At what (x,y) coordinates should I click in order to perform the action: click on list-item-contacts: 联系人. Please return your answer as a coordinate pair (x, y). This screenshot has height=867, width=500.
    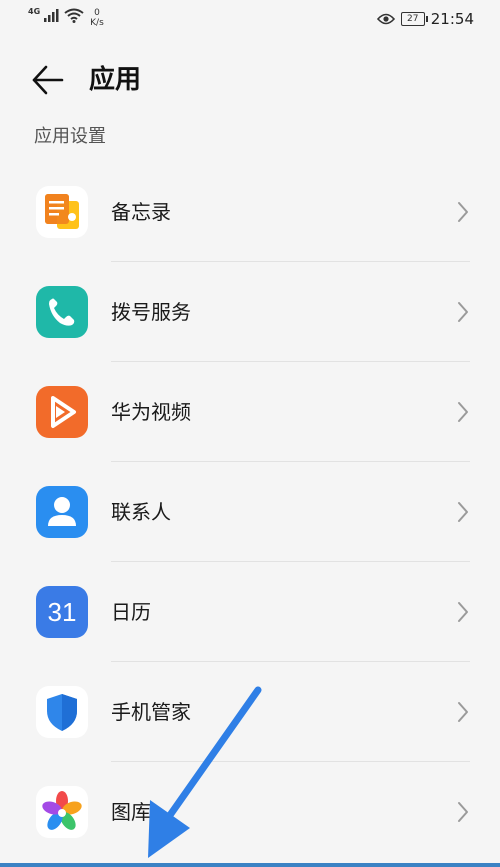
    Looking at the image, I should click on (250, 512).